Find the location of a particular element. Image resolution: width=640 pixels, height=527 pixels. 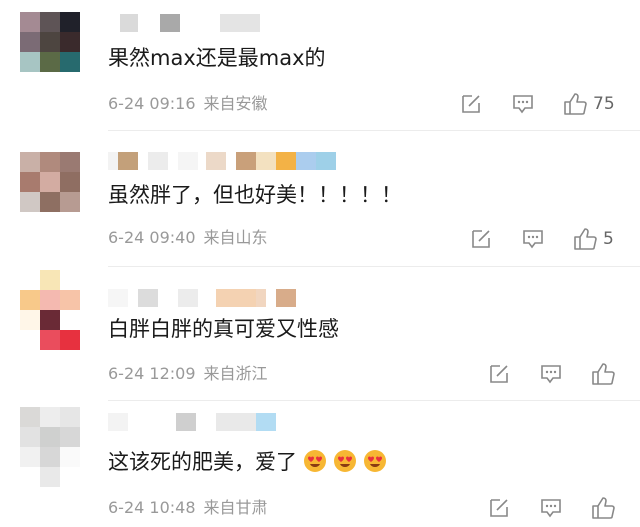

like-button: 5 is located at coordinates (593, 239).